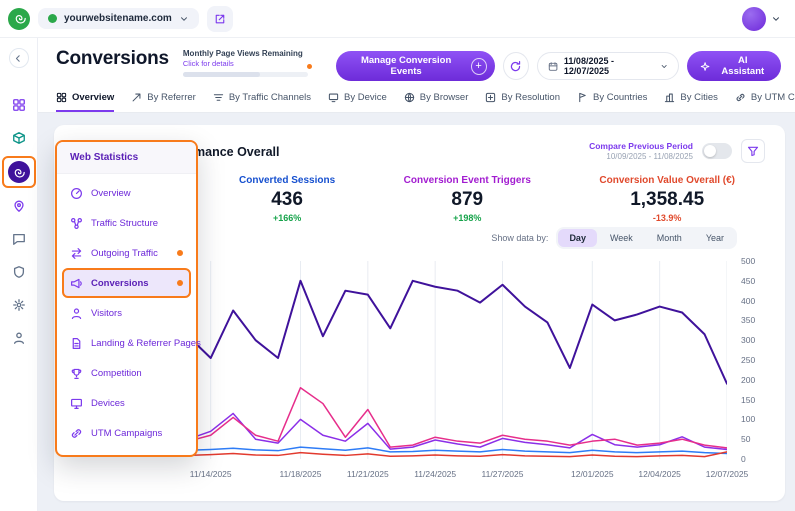 The image size is (795, 511). Describe the element at coordinates (242, 53) in the screenshot. I see `page-views-label: Monthly Page Views Remaining` at that location.